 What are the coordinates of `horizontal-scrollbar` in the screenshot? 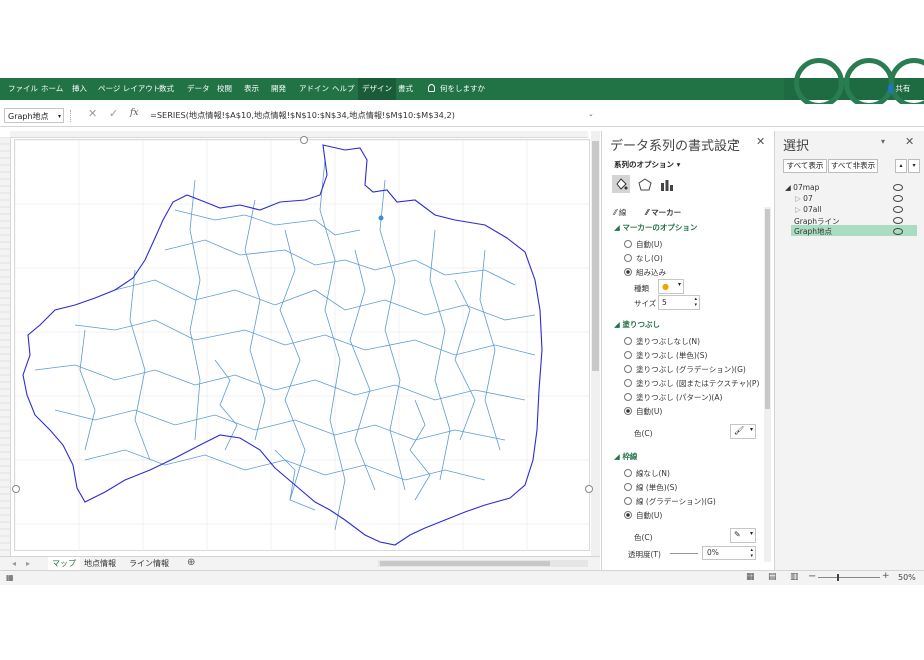 It's located at (483, 563).